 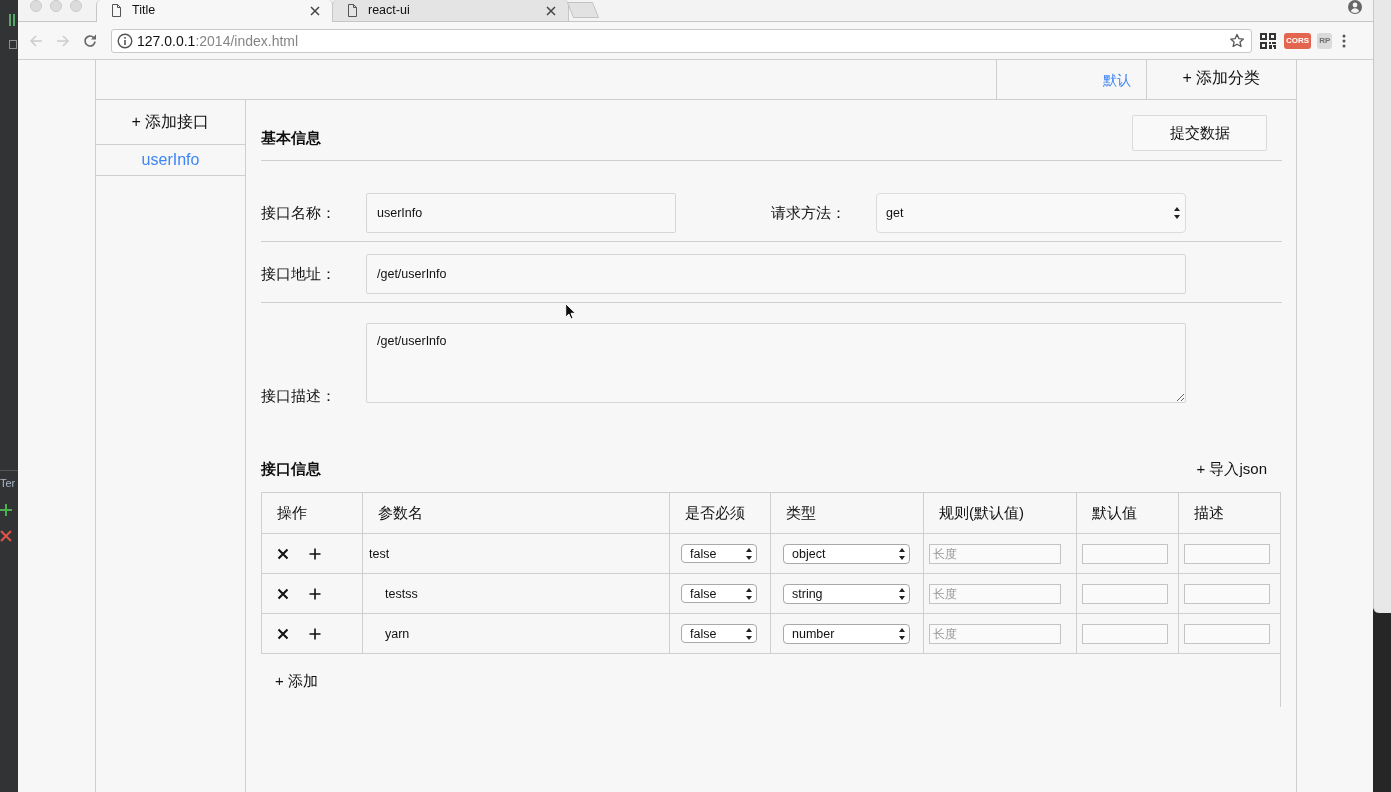 What do you see at coordinates (776, 363) in the screenshot?
I see `description-textarea: /get/userInfo` at bounding box center [776, 363].